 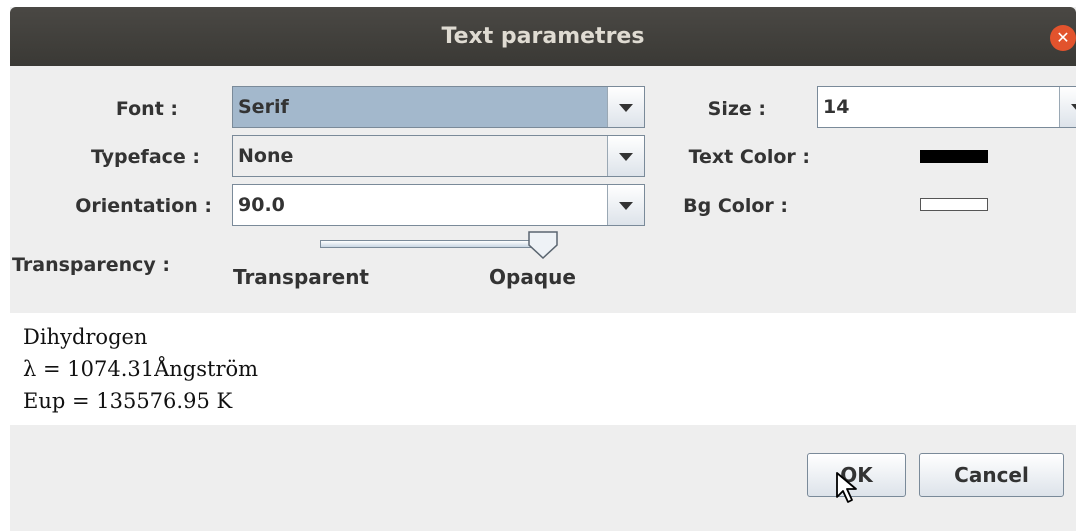 I want to click on font-label: Font :, so click(x=146, y=109).